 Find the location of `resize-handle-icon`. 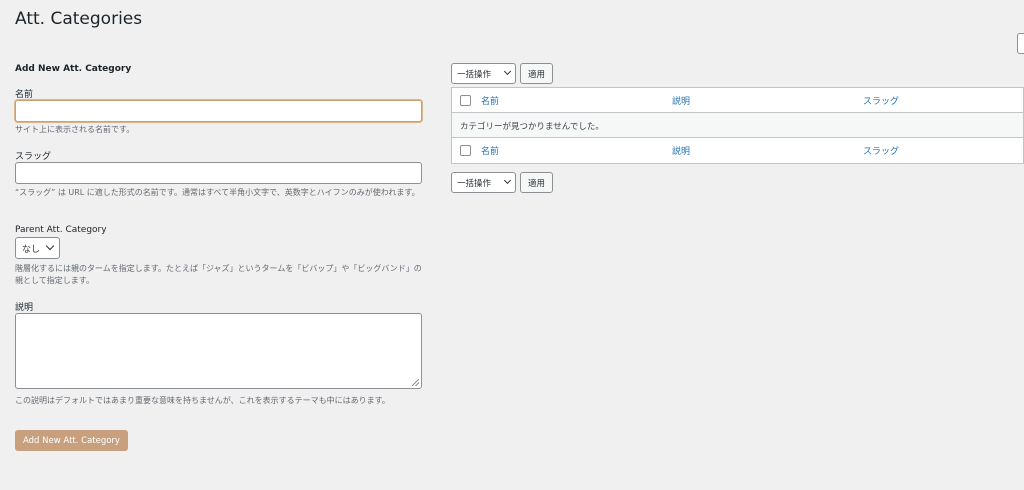

resize-handle-icon is located at coordinates (415, 382).